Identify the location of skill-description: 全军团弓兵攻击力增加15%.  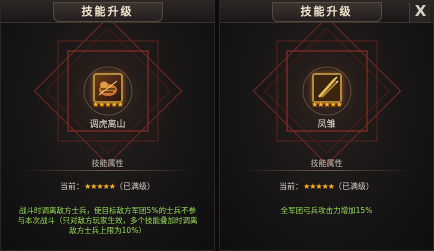
(326, 210).